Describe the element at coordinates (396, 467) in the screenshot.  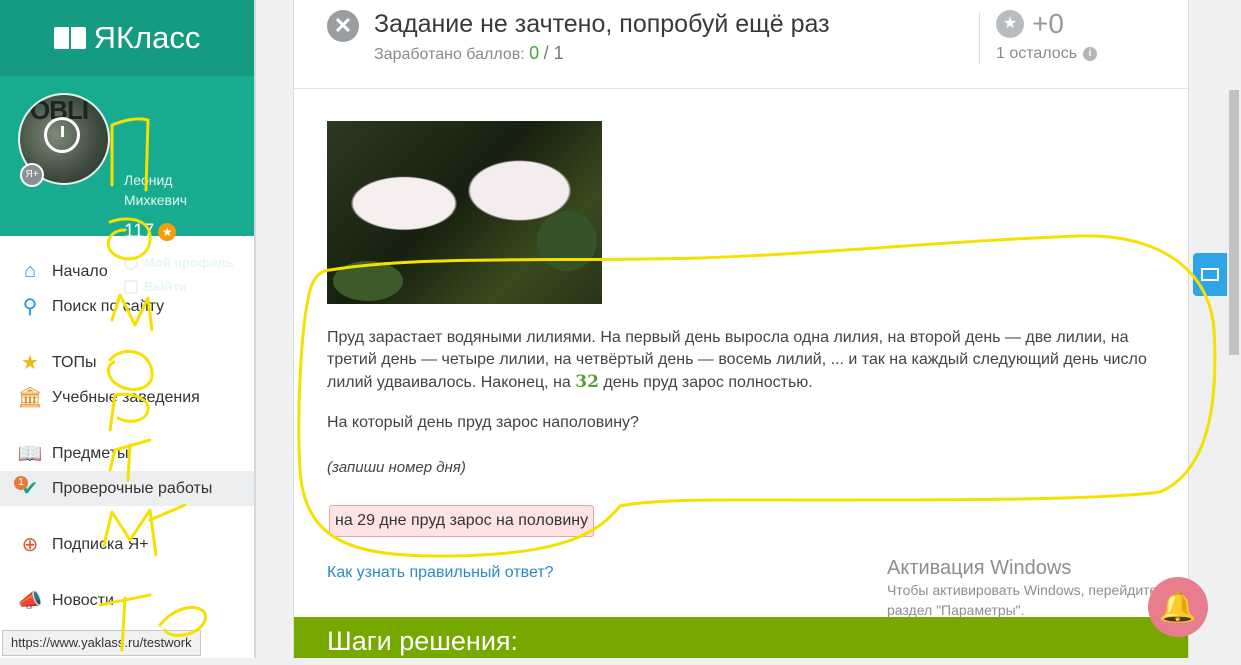
I see `task-hint: (запиши номер дня)` at that location.